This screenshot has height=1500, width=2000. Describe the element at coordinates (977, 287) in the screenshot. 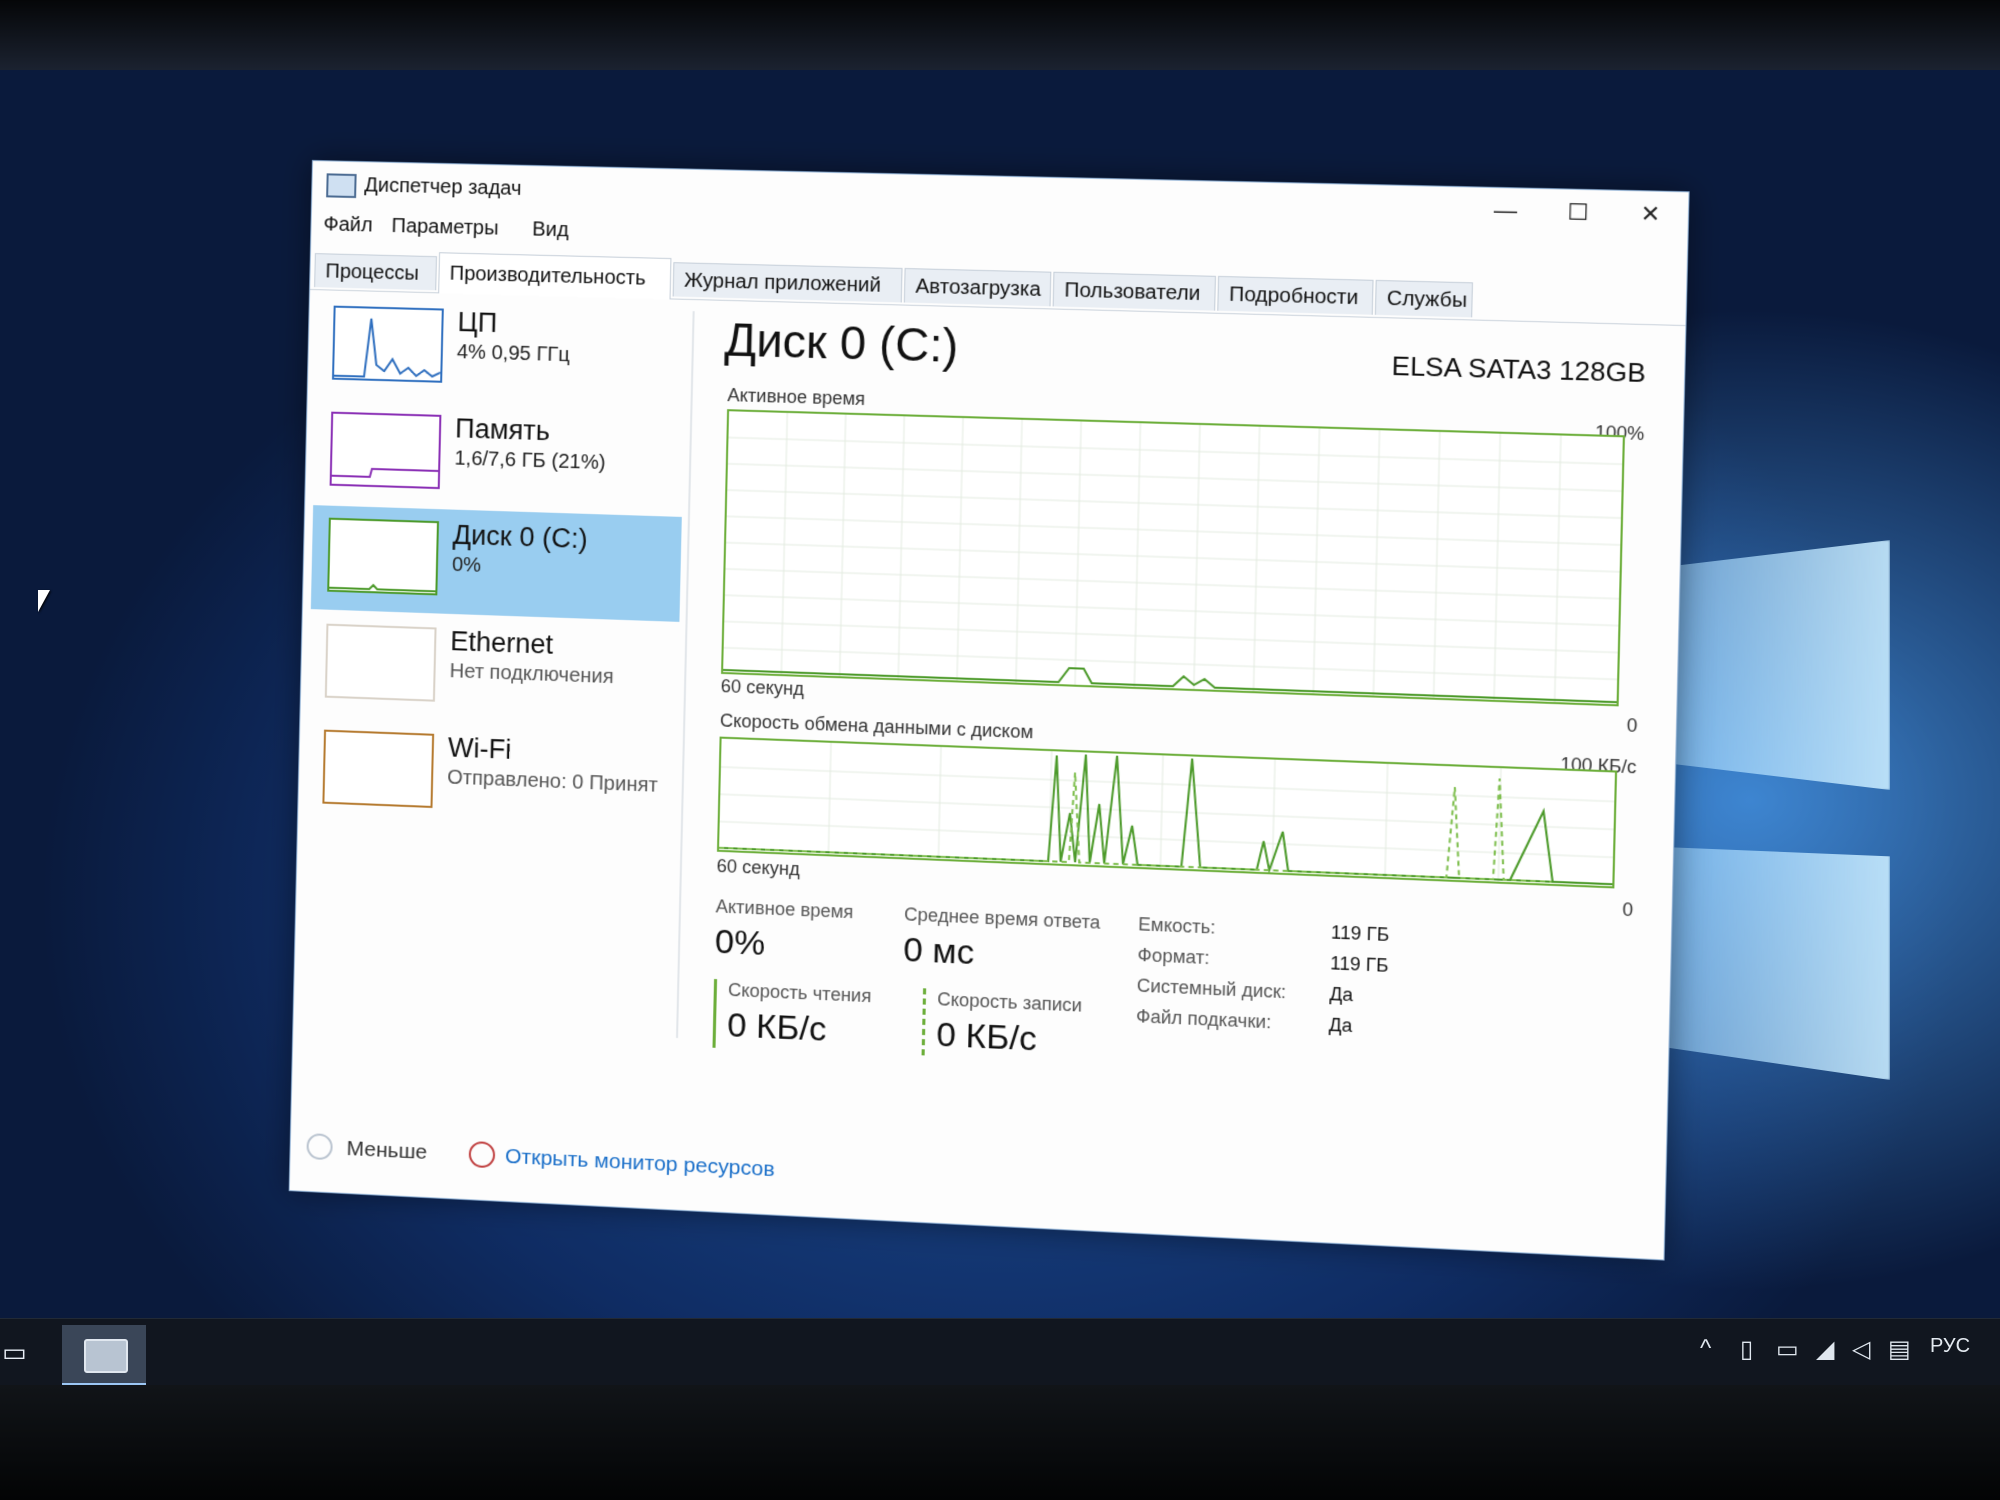

I see `tab-startup: Автозагрузка` at that location.